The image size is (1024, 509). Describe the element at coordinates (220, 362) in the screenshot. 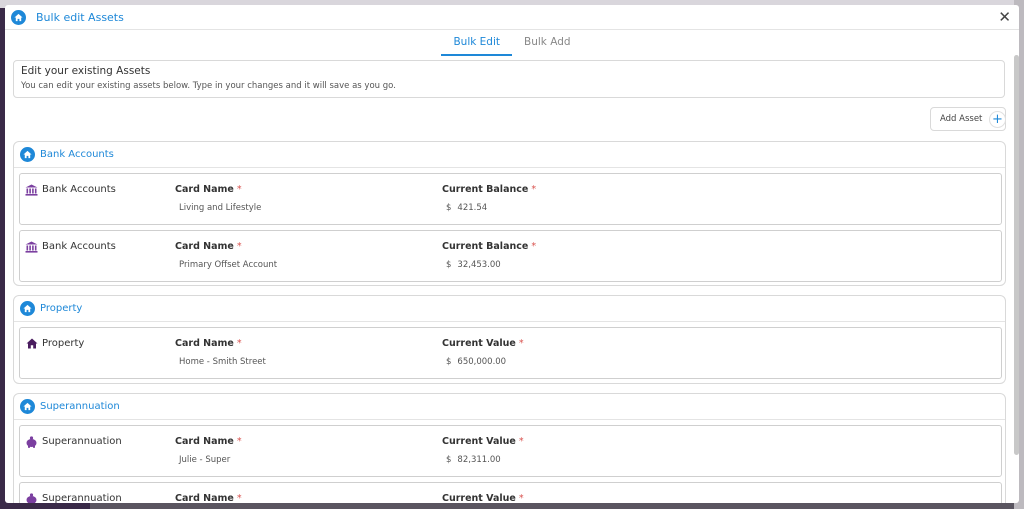

I see `card-name-input: Home - Smith Street` at that location.